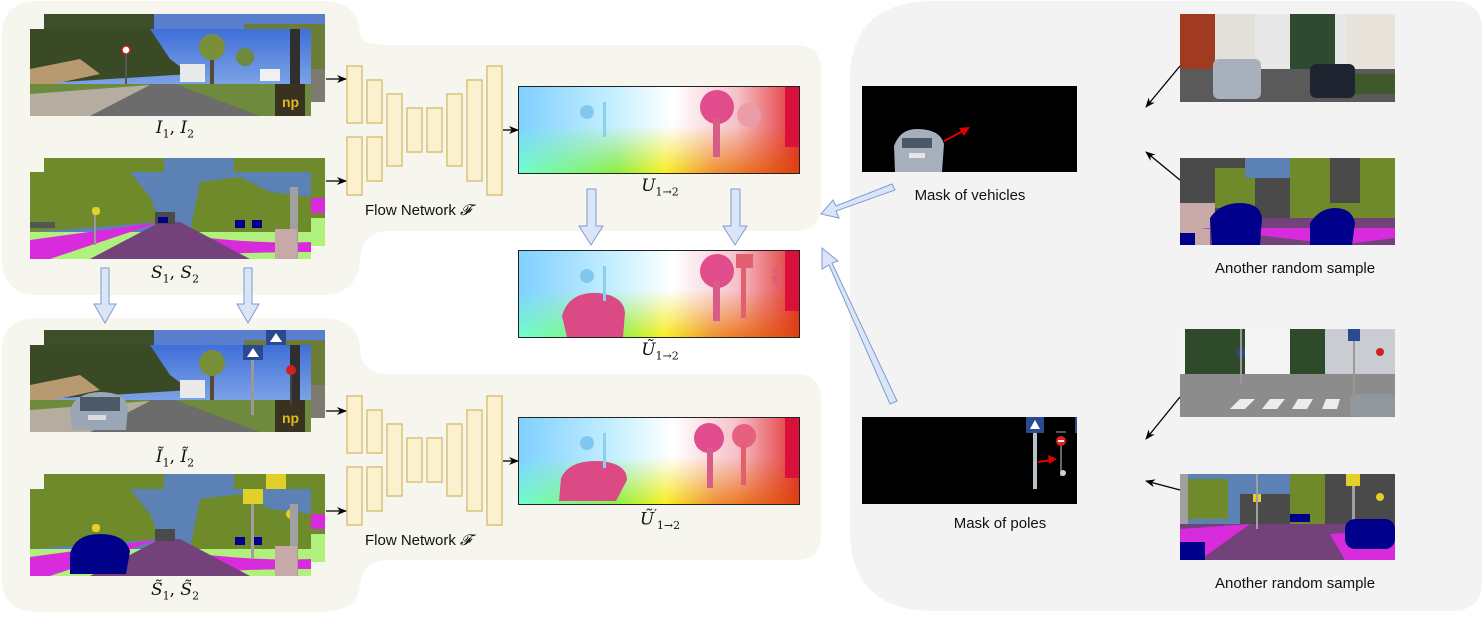  I want to click on augmented-flow-u12, so click(659, 294).